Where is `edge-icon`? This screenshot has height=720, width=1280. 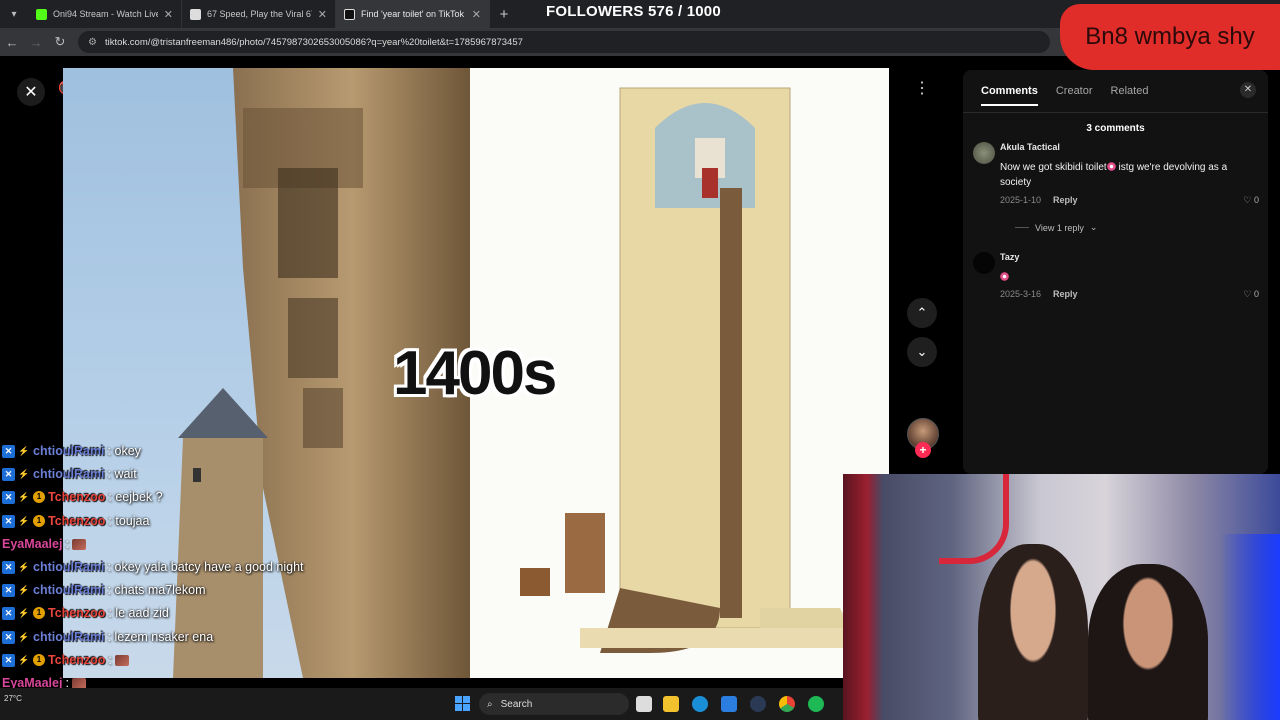
edge-icon is located at coordinates (700, 704).